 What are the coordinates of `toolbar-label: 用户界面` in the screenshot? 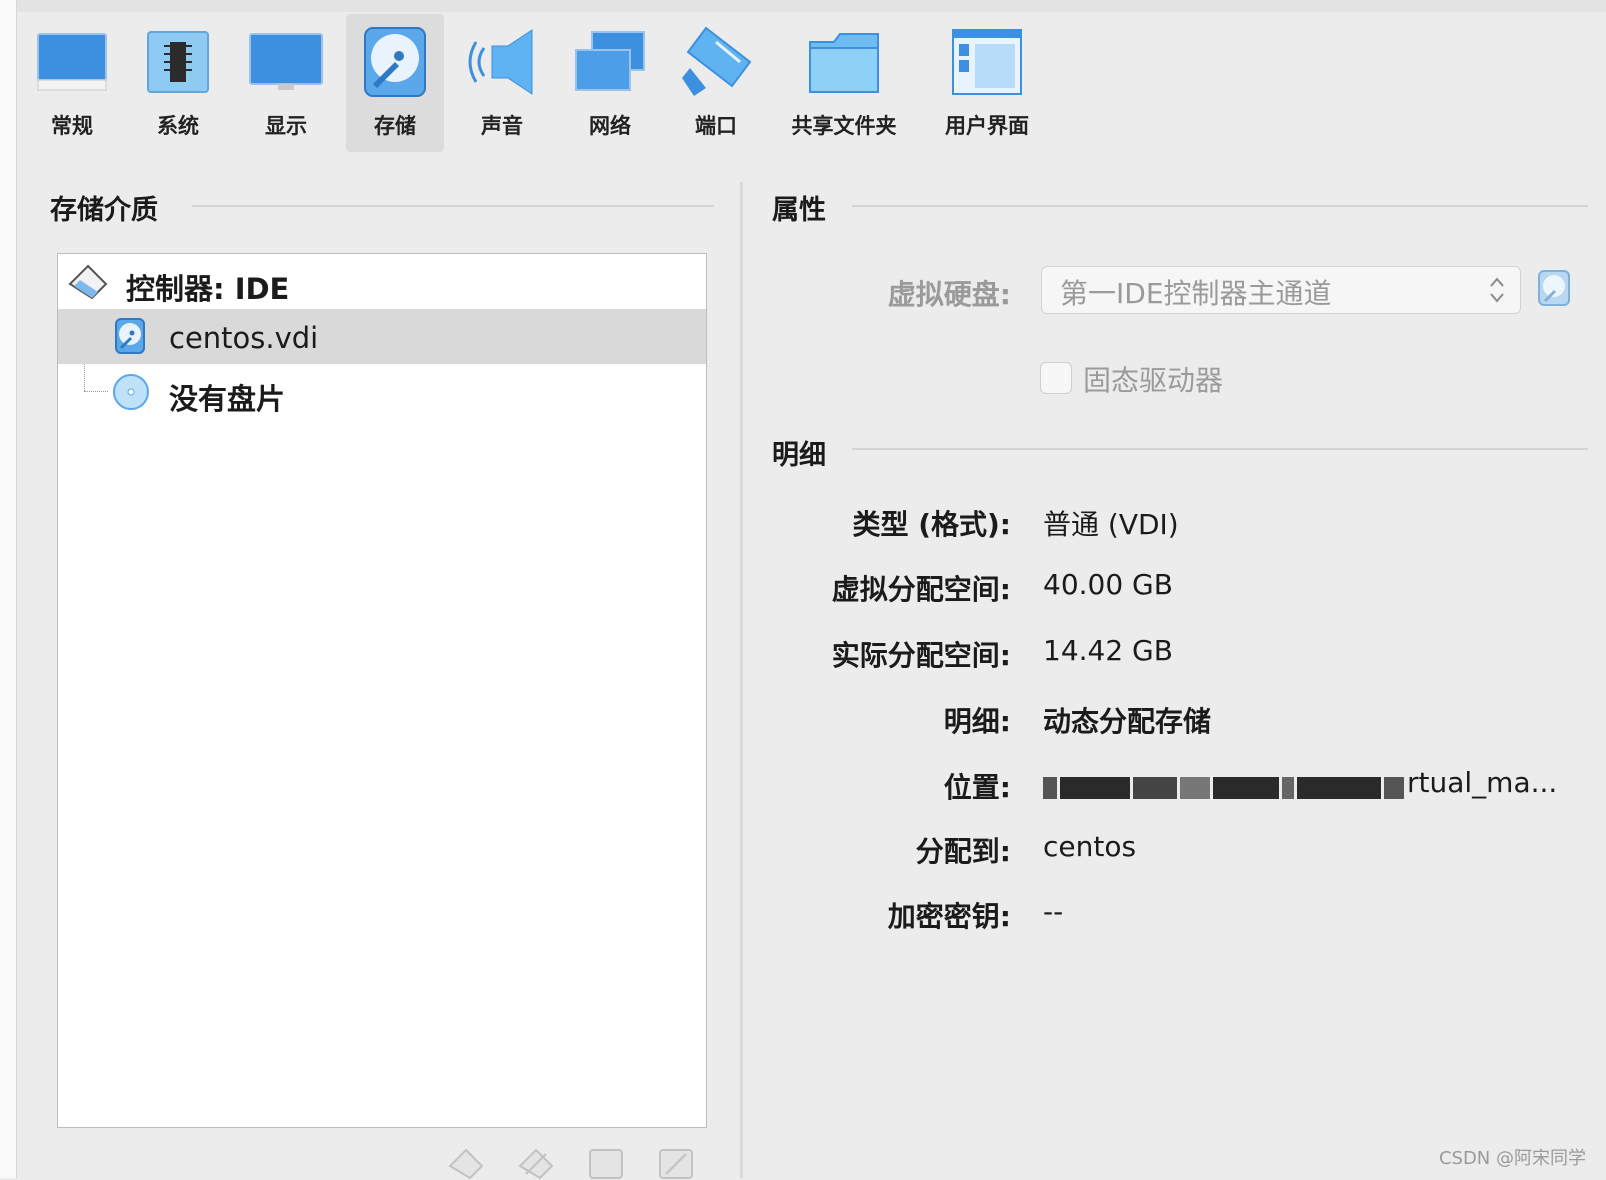 It's located at (987, 126).